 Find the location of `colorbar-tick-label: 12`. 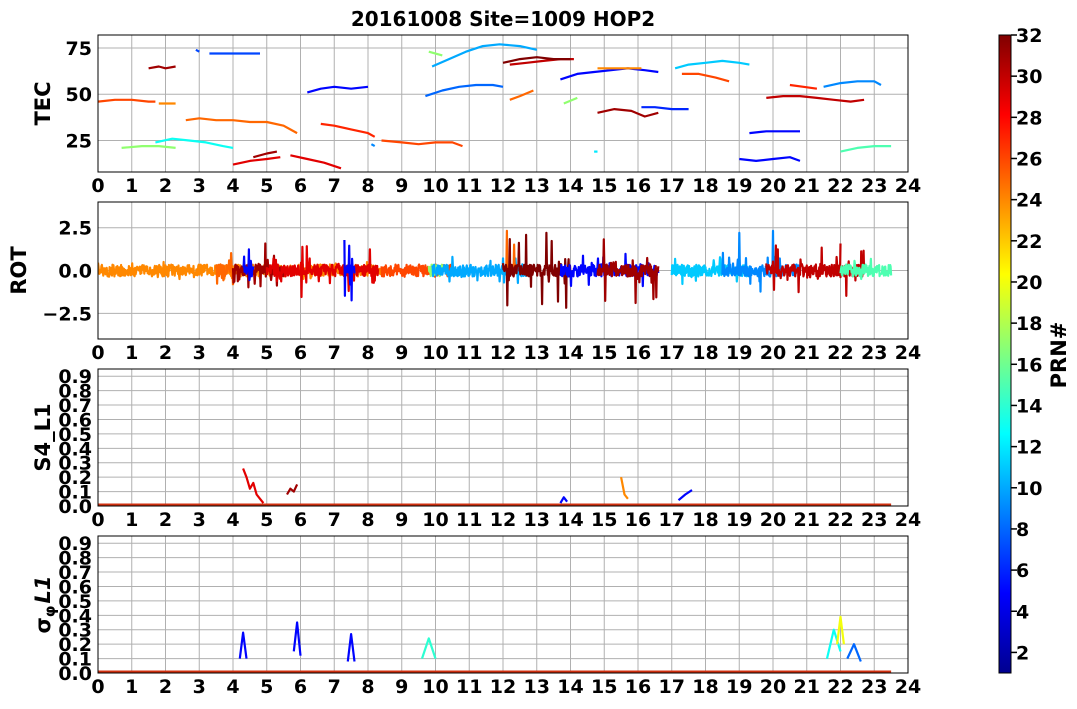

colorbar-tick-label: 12 is located at coordinates (1029, 448).